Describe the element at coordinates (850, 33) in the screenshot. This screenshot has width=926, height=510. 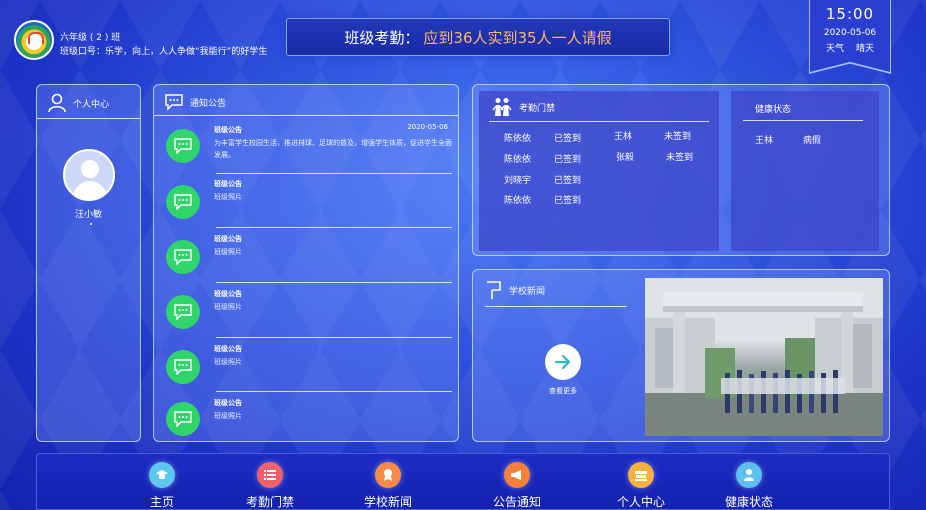
I see `clock-date: 2020-05-06` at that location.